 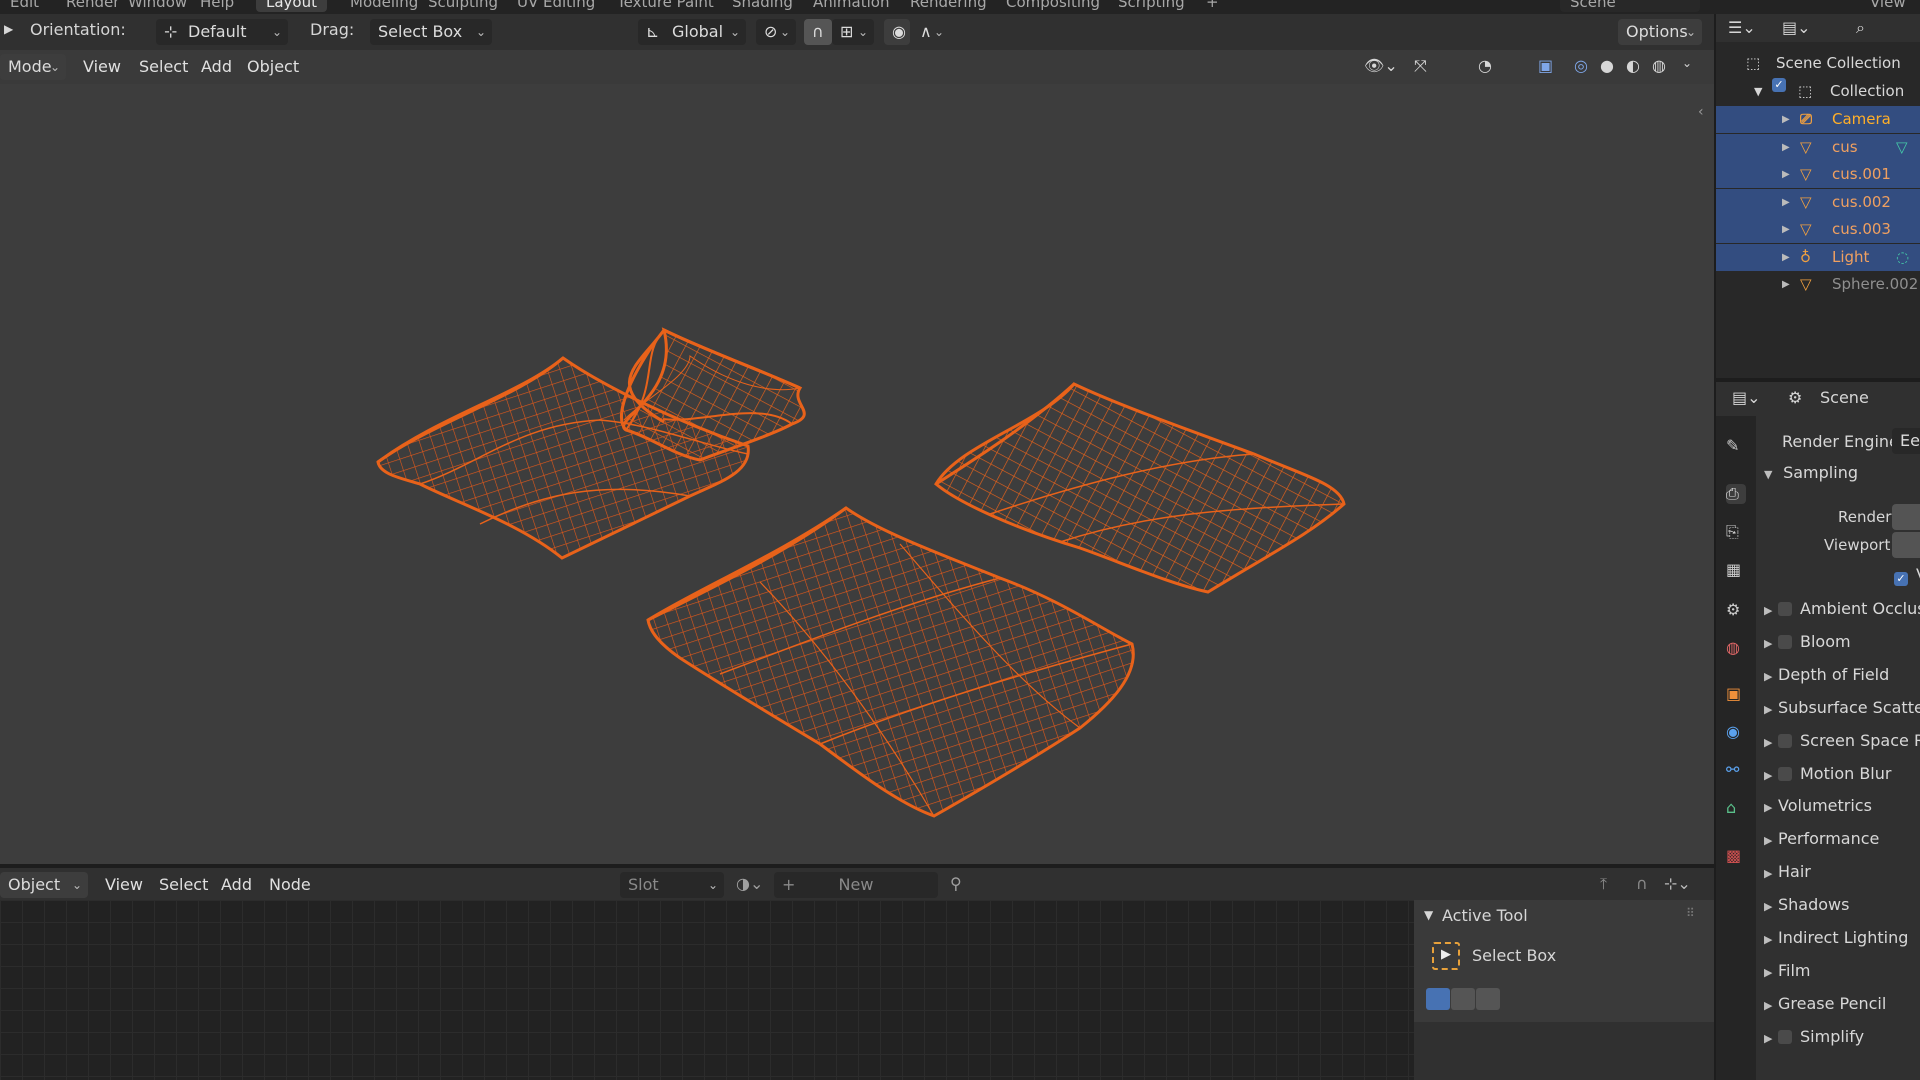 What do you see at coordinates (236, 885) in the screenshot?
I see `node-menu-add: Add` at bounding box center [236, 885].